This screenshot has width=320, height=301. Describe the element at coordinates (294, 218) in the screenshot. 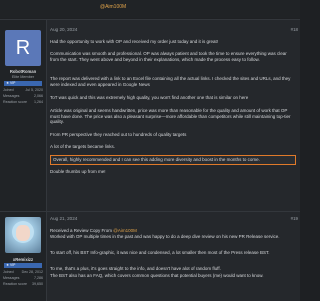

I see `post-number: #19` at that location.